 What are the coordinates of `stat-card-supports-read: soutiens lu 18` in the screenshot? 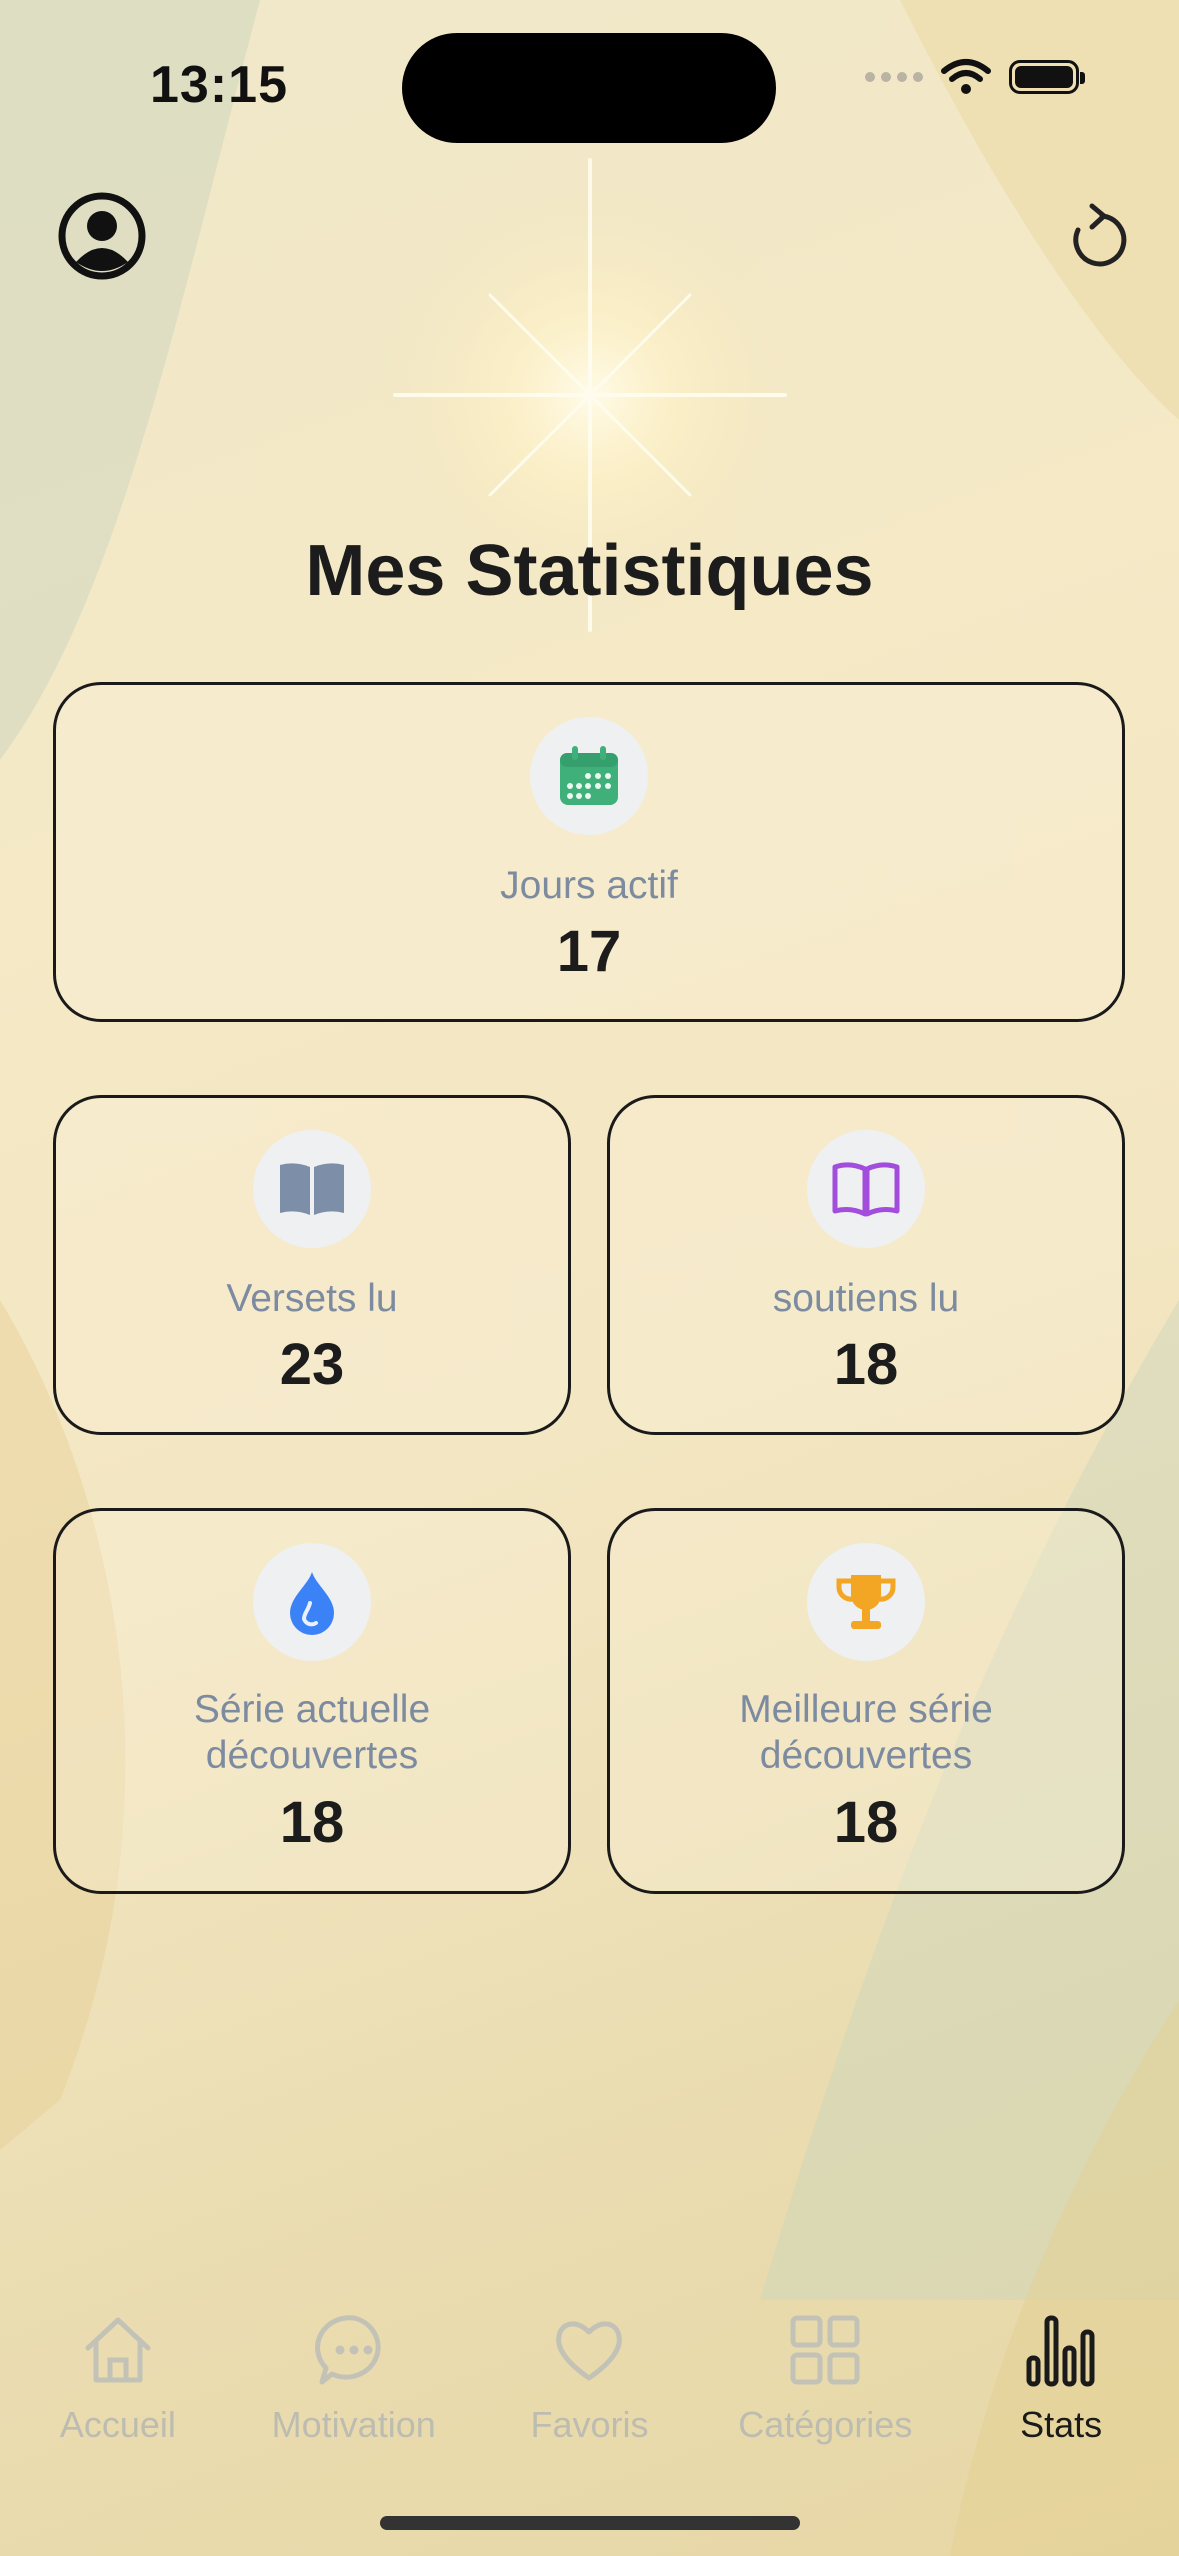 It's located at (866, 1265).